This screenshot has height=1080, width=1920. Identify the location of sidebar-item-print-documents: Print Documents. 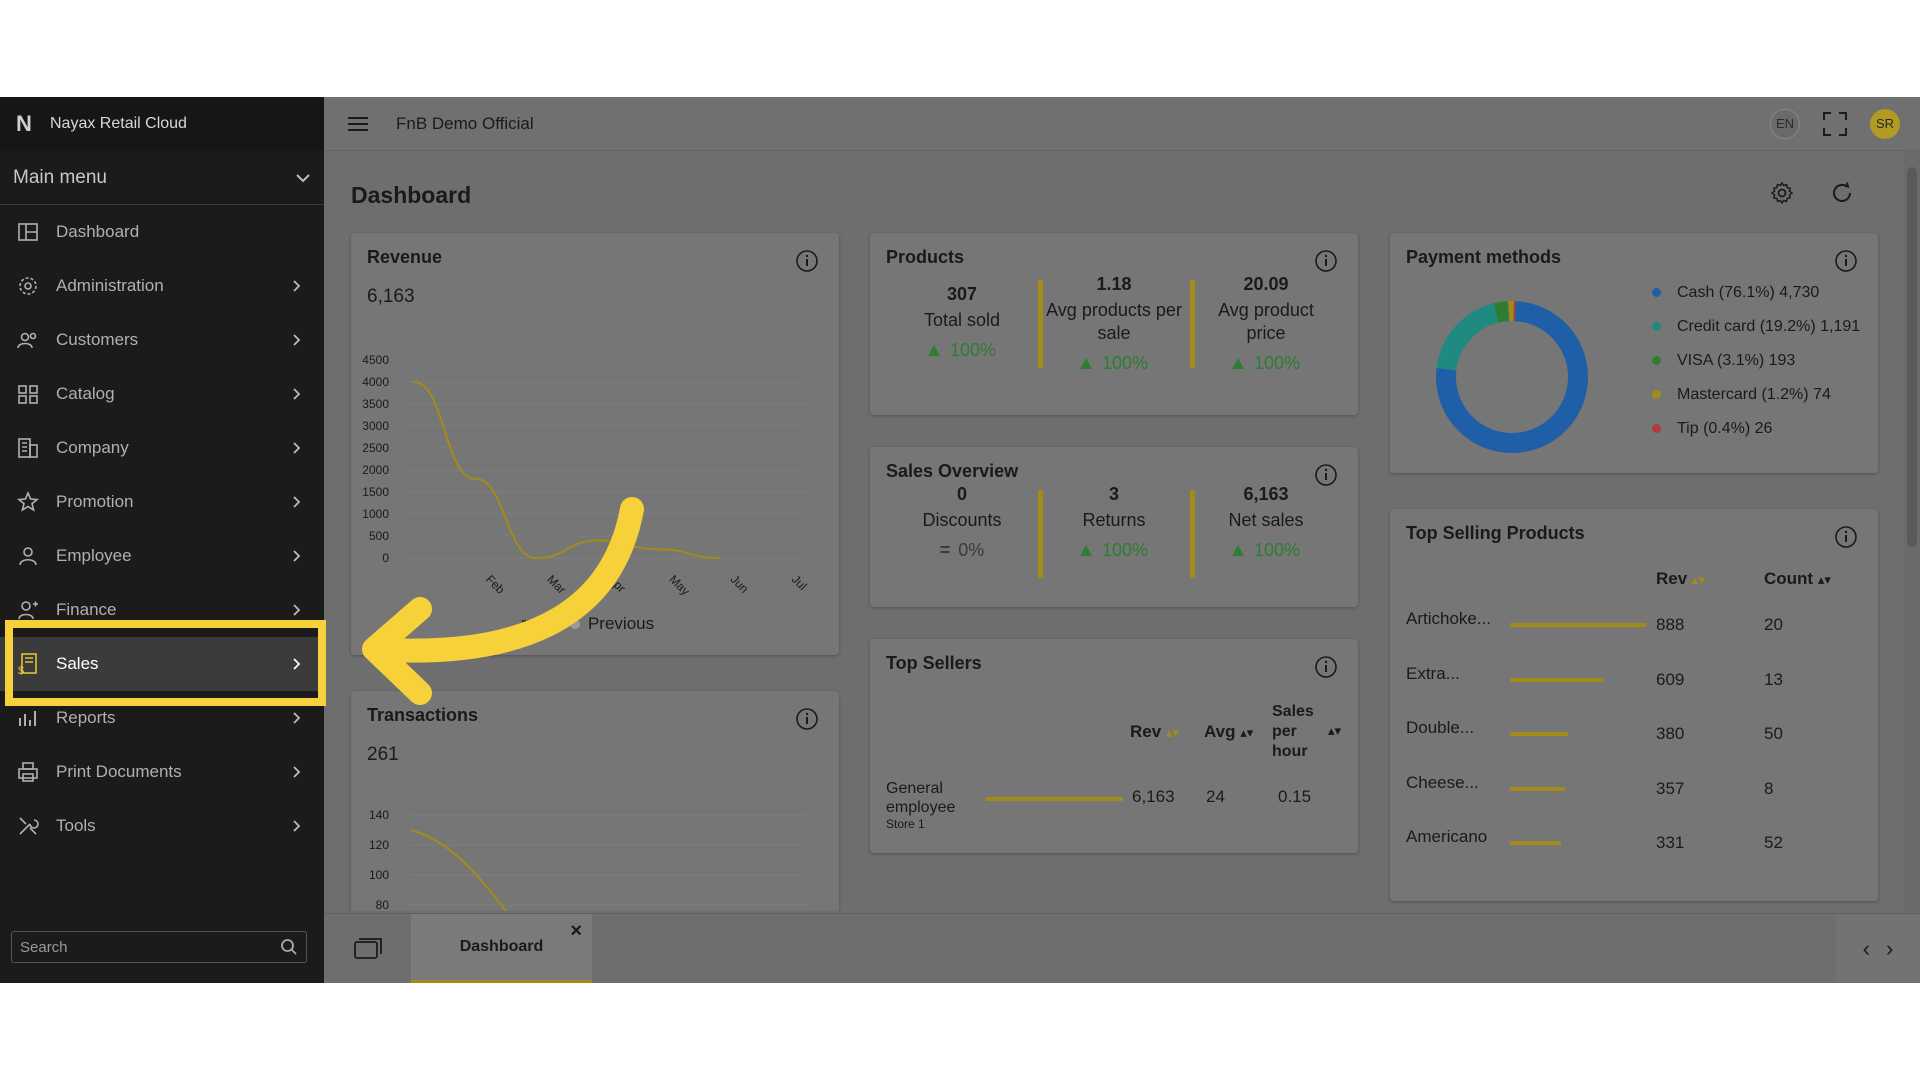
(162, 772).